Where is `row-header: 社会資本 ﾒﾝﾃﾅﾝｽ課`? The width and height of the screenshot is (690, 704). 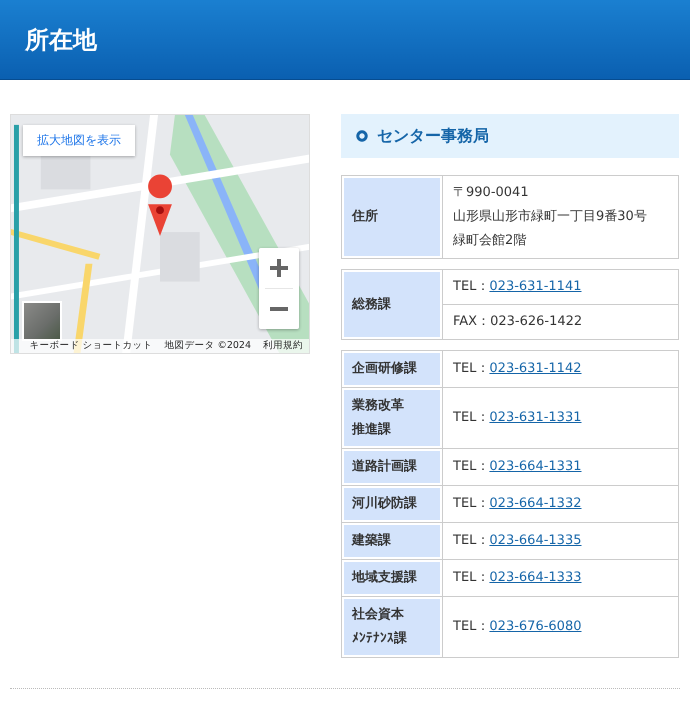 row-header: 社会資本 ﾒﾝﾃﾅﾝｽ課 is located at coordinates (392, 627).